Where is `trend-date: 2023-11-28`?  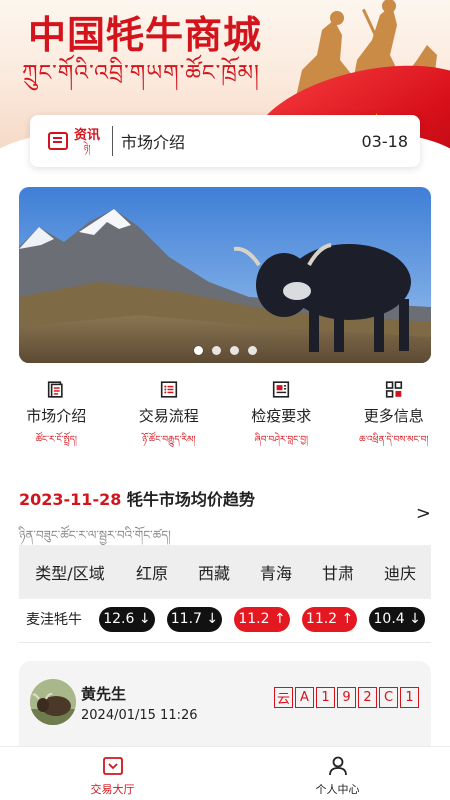
trend-date: 2023-11-28 is located at coordinates (70, 499).